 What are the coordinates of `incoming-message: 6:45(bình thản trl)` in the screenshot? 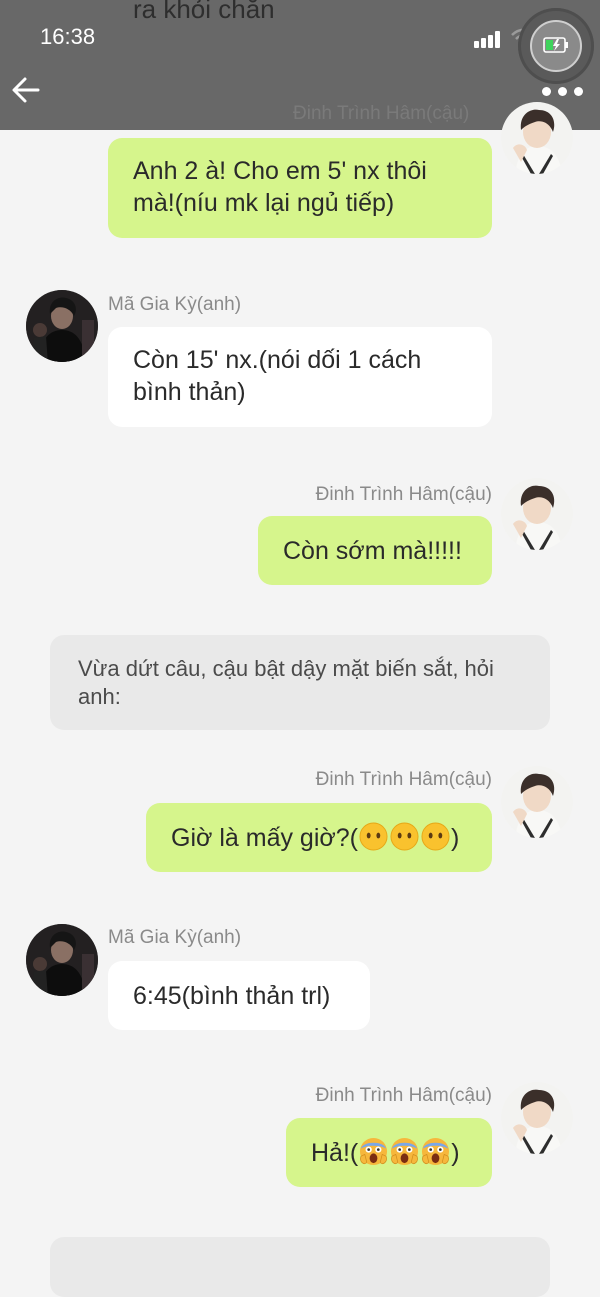 It's located at (239, 995).